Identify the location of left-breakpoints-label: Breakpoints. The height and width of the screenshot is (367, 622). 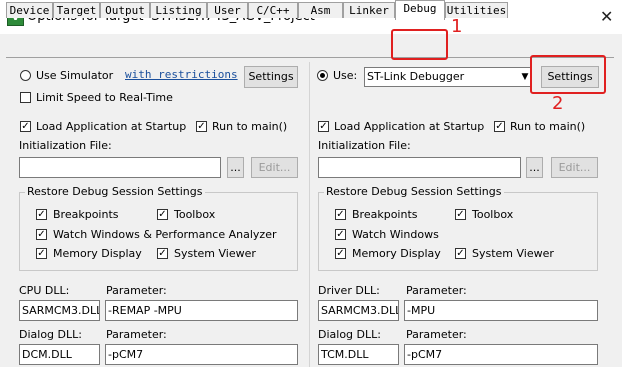
(86, 214).